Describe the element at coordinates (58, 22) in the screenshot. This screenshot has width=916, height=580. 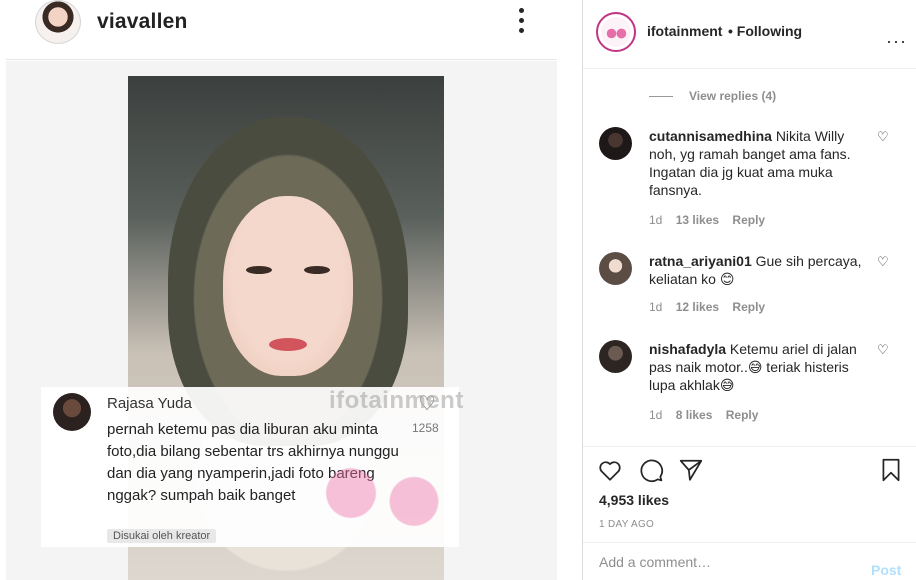
I see `photo-author-avatar` at that location.